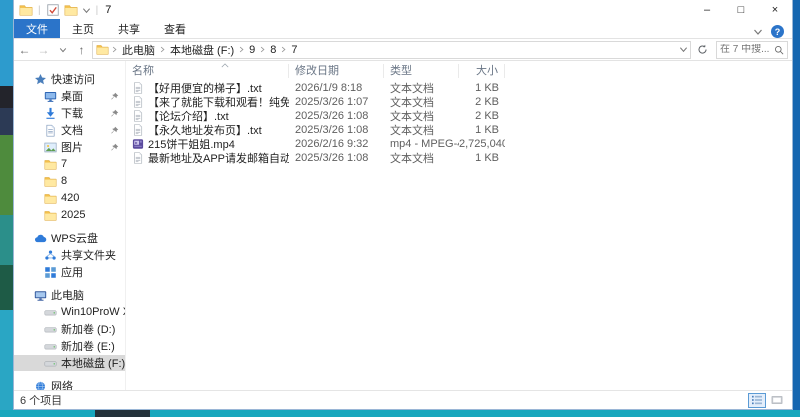 This screenshot has height=417, width=800. Describe the element at coordinates (69, 79) in the screenshot. I see `sidebar-item-0: 快速访问` at that location.